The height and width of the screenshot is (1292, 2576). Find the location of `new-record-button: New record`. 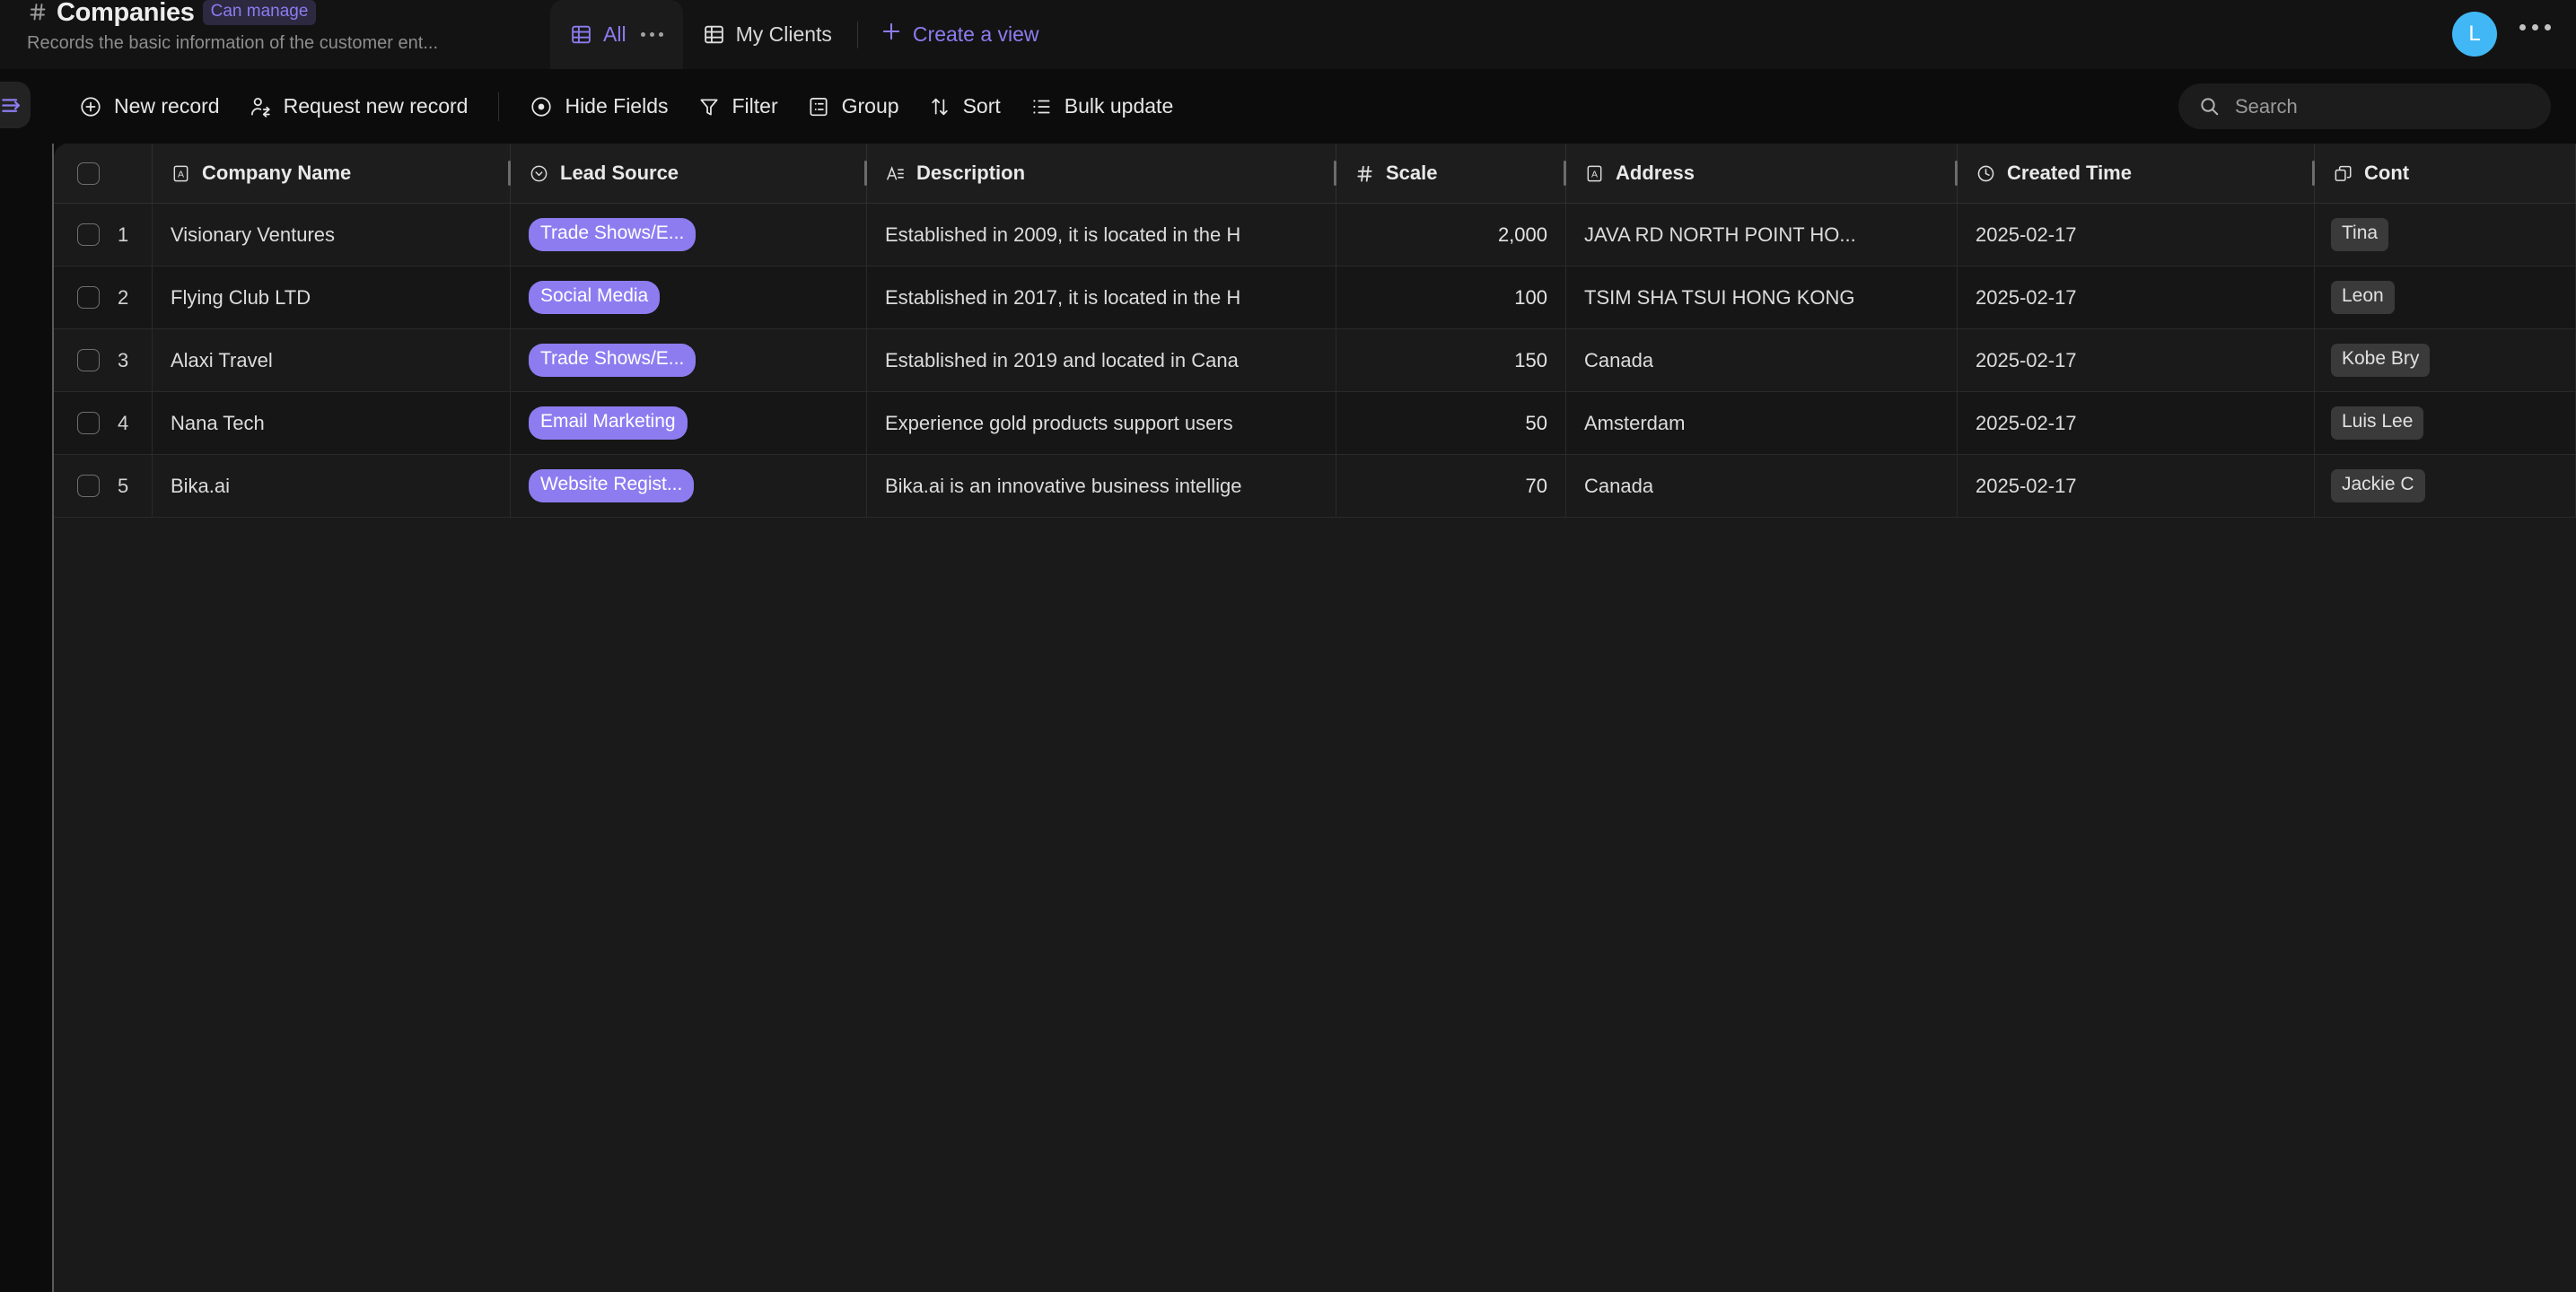

new-record-button: New record is located at coordinates (149, 106).